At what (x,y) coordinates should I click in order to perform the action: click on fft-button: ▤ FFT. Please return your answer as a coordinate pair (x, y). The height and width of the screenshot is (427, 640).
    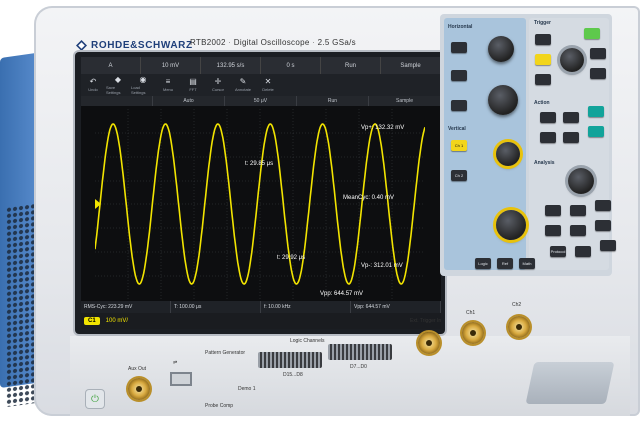
    Looking at the image, I should click on (193, 85).